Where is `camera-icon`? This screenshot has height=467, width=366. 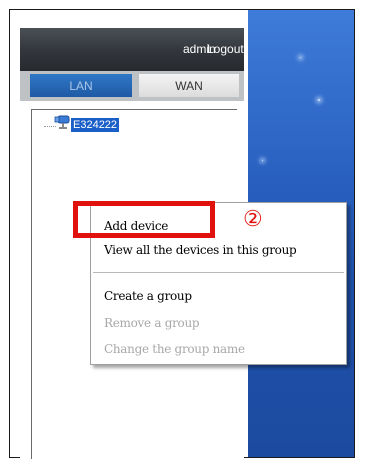 camera-icon is located at coordinates (62, 122).